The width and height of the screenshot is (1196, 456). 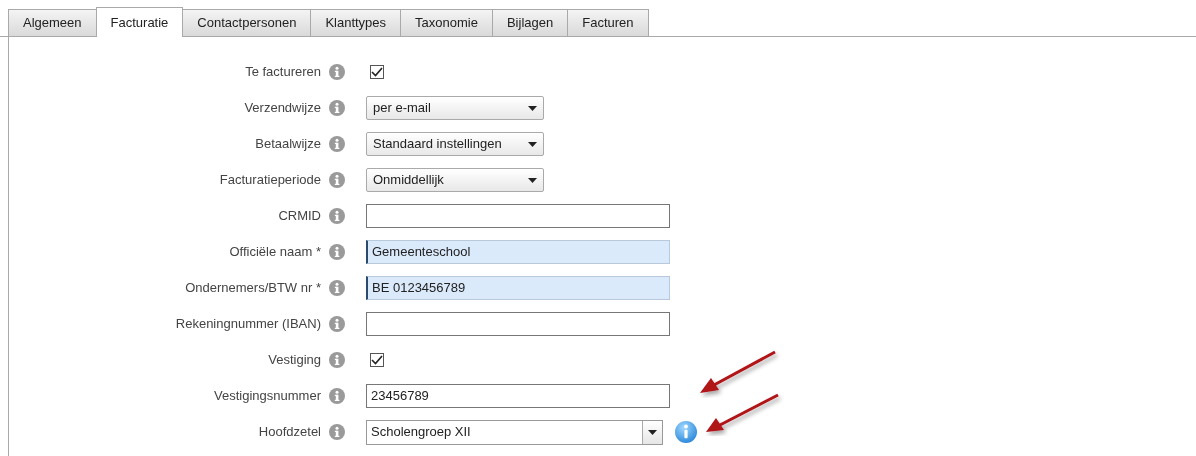 I want to click on field-label: Betaalwijze, so click(x=287, y=144).